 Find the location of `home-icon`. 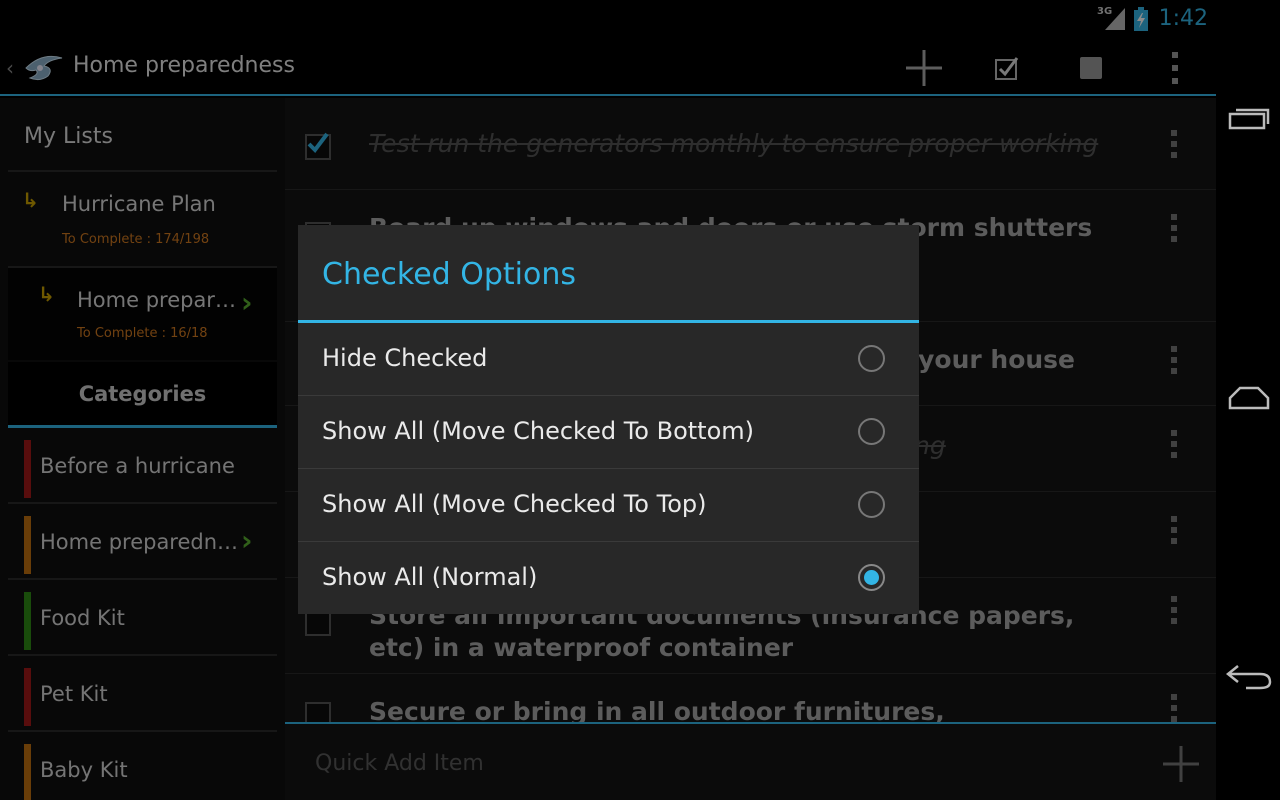

home-icon is located at coordinates (1249, 398).